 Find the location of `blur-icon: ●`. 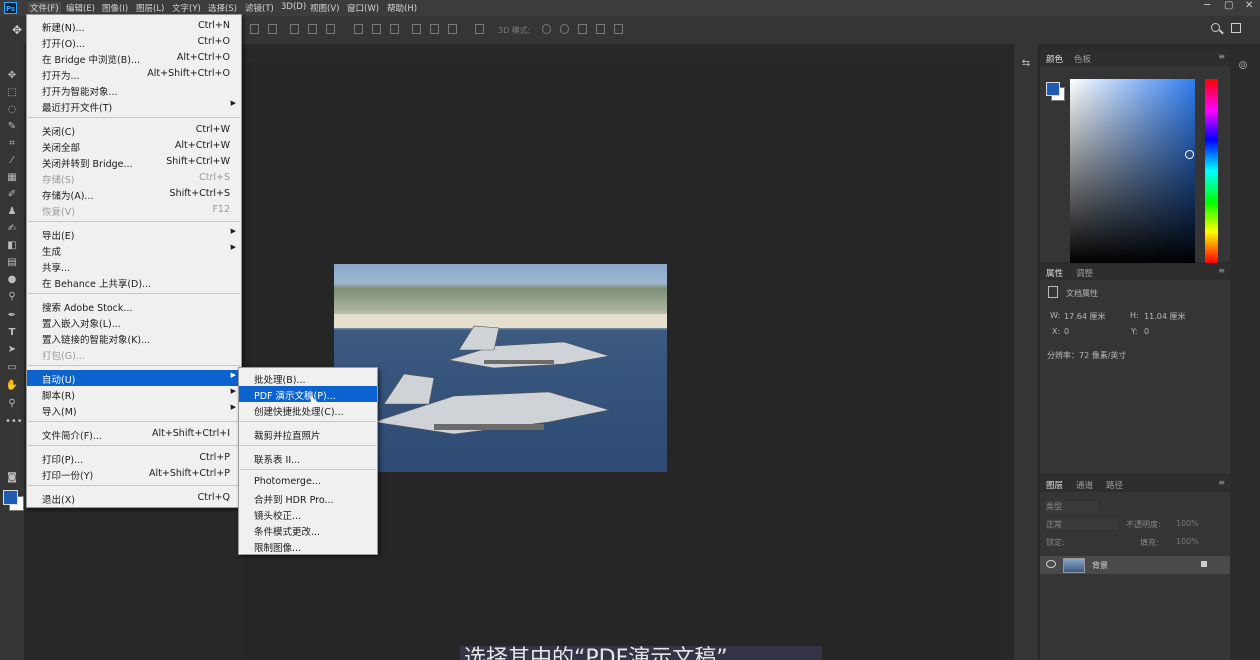

blur-icon: ● is located at coordinates (12, 280).